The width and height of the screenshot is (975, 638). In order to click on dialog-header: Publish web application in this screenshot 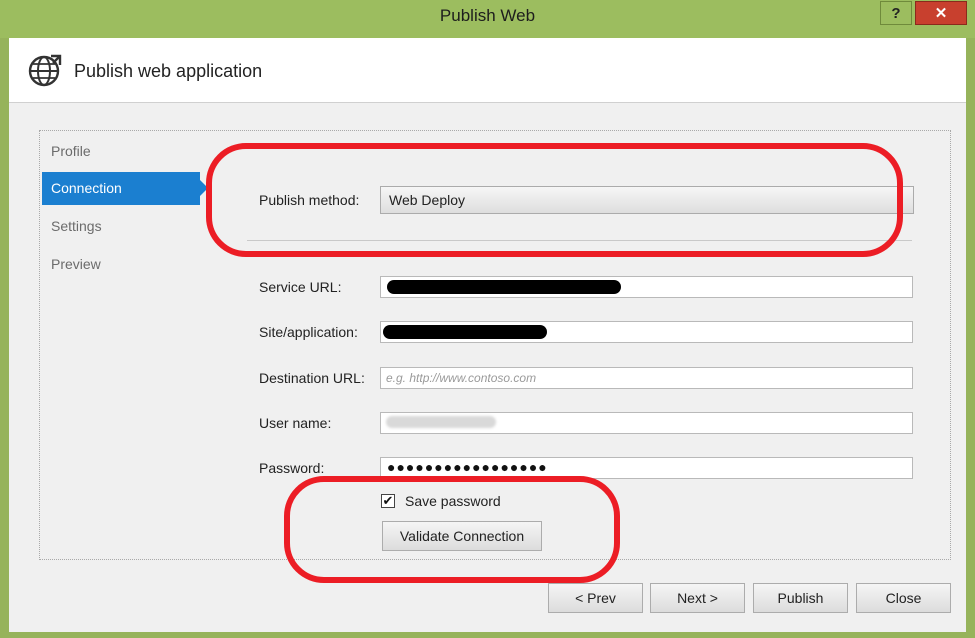, I will do `click(487, 70)`.